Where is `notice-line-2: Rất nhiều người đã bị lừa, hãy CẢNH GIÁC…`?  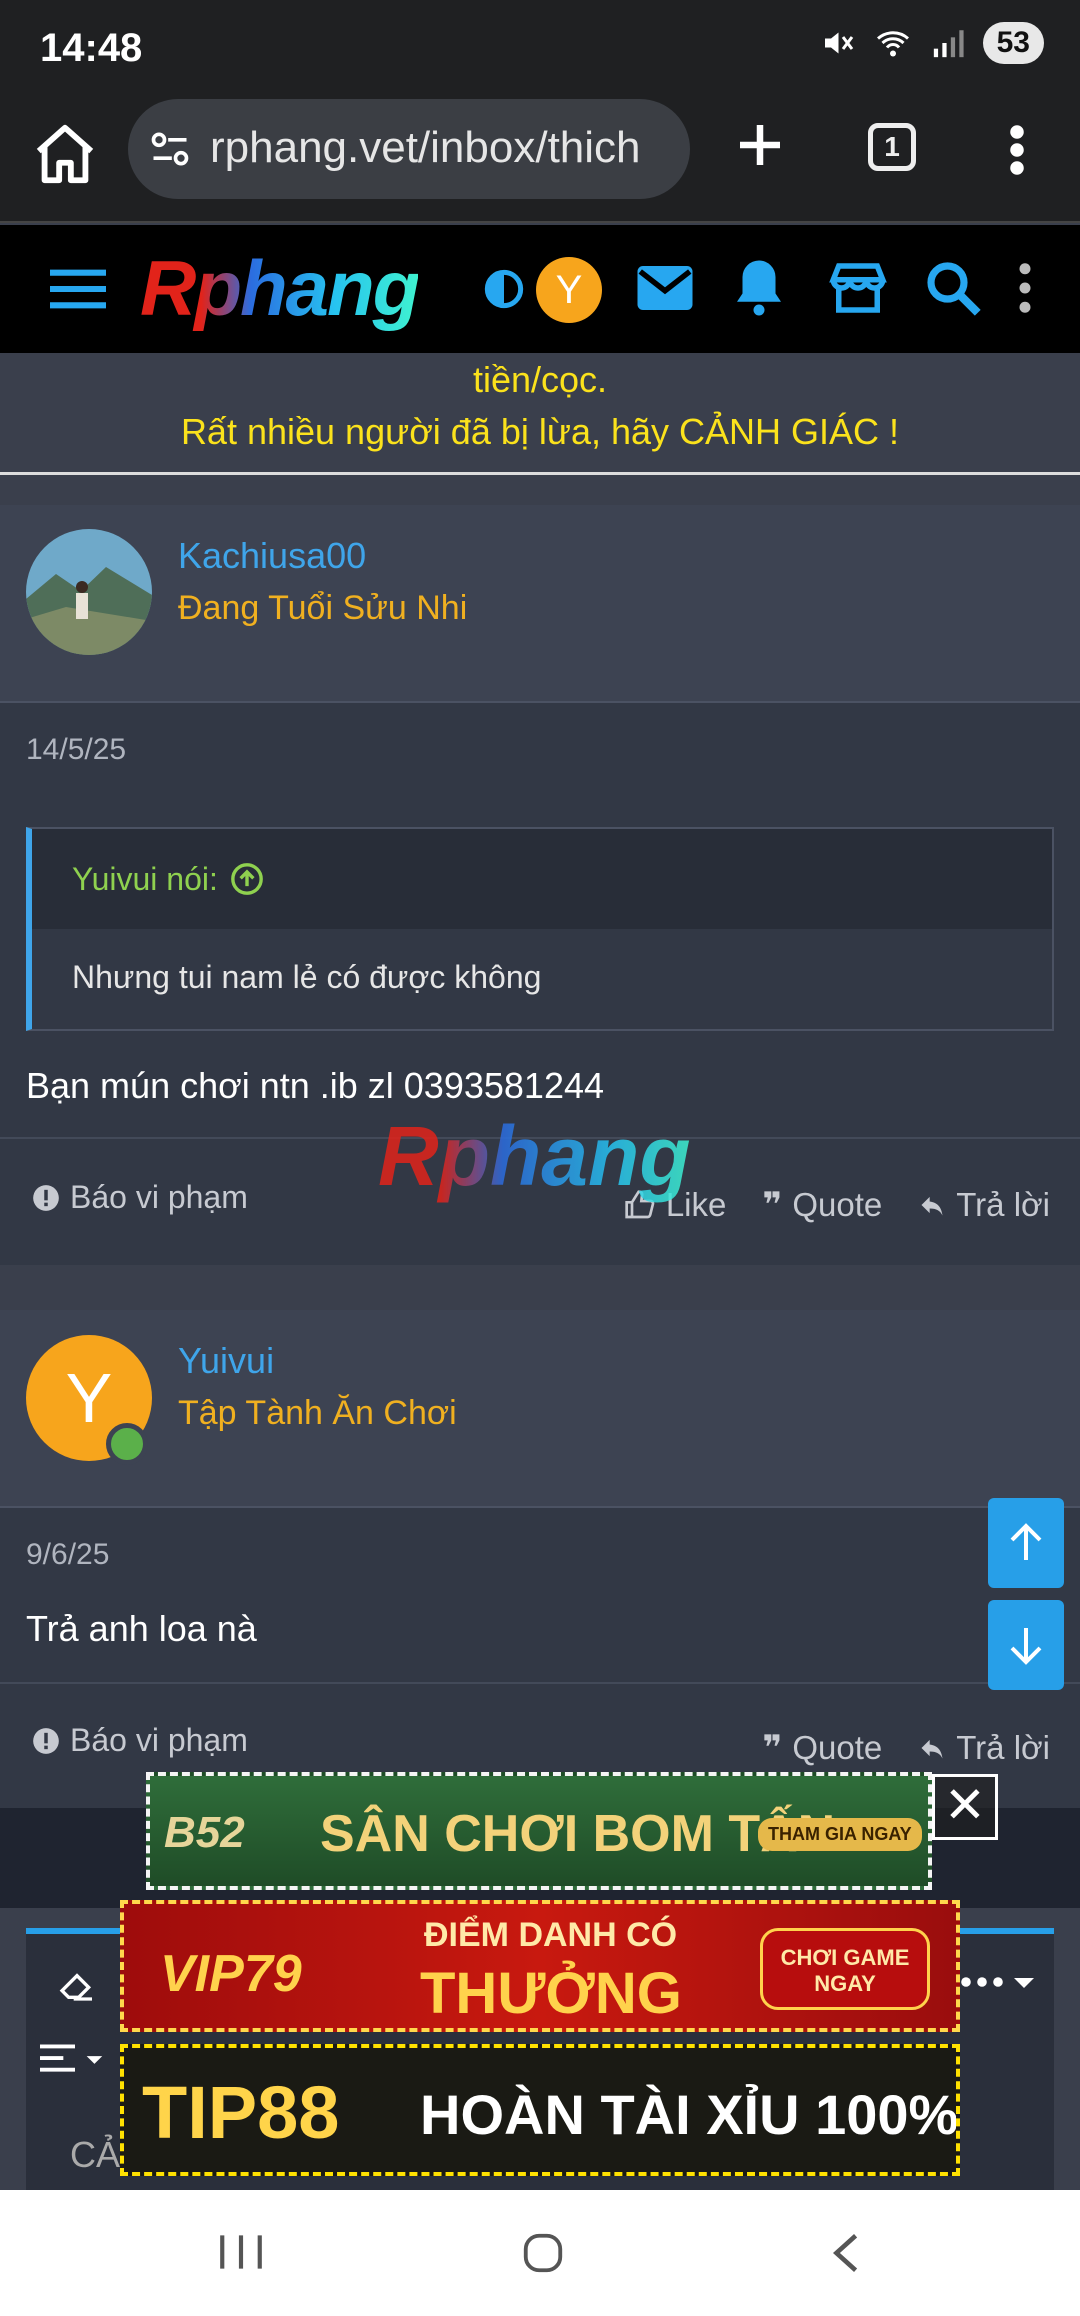 notice-line-2: Rất nhiều người đã bị lừa, hãy CẢNH GIÁC… is located at coordinates (540, 431).